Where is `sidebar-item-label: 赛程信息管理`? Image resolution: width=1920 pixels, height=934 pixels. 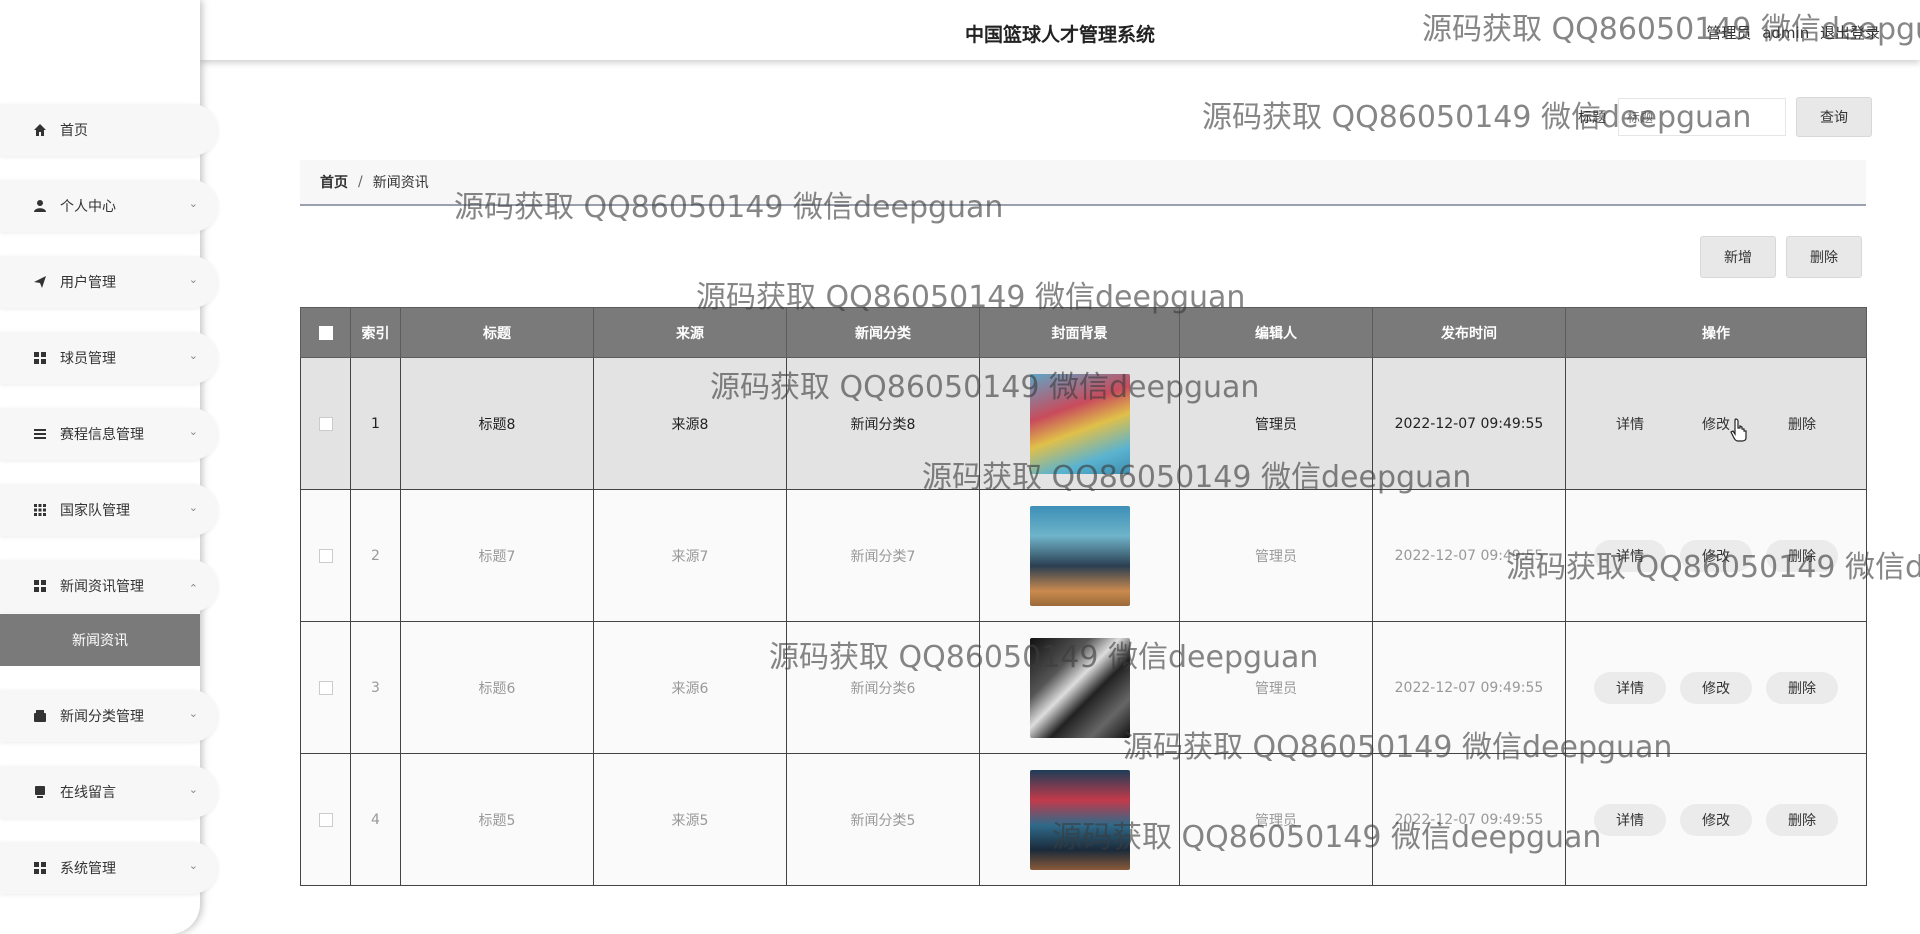 sidebar-item-label: 赛程信息管理 is located at coordinates (102, 435).